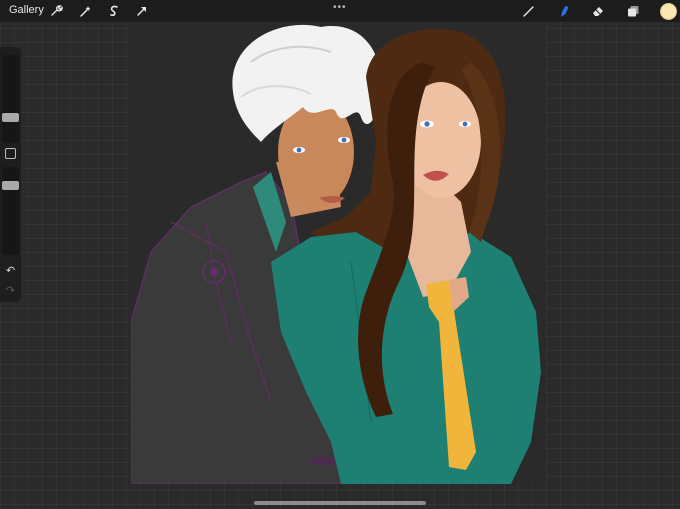 The width and height of the screenshot is (680, 509). What do you see at coordinates (529, 11) in the screenshot?
I see `brush-icon` at bounding box center [529, 11].